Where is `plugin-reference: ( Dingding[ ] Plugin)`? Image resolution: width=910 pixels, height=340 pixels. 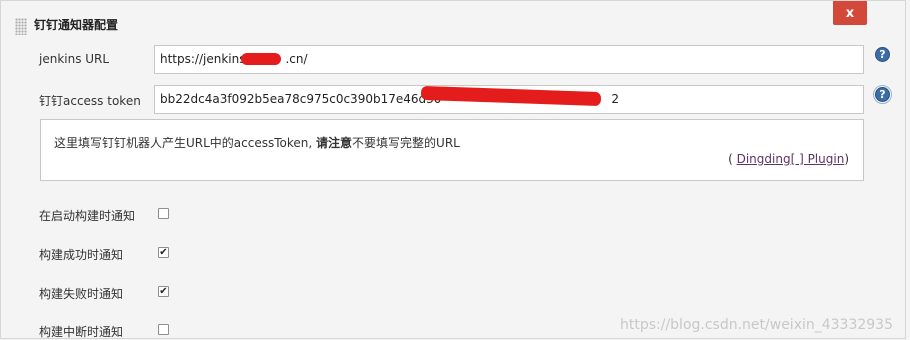
plugin-reference: ( Dingding[ ] Plugin) is located at coordinates (788, 159).